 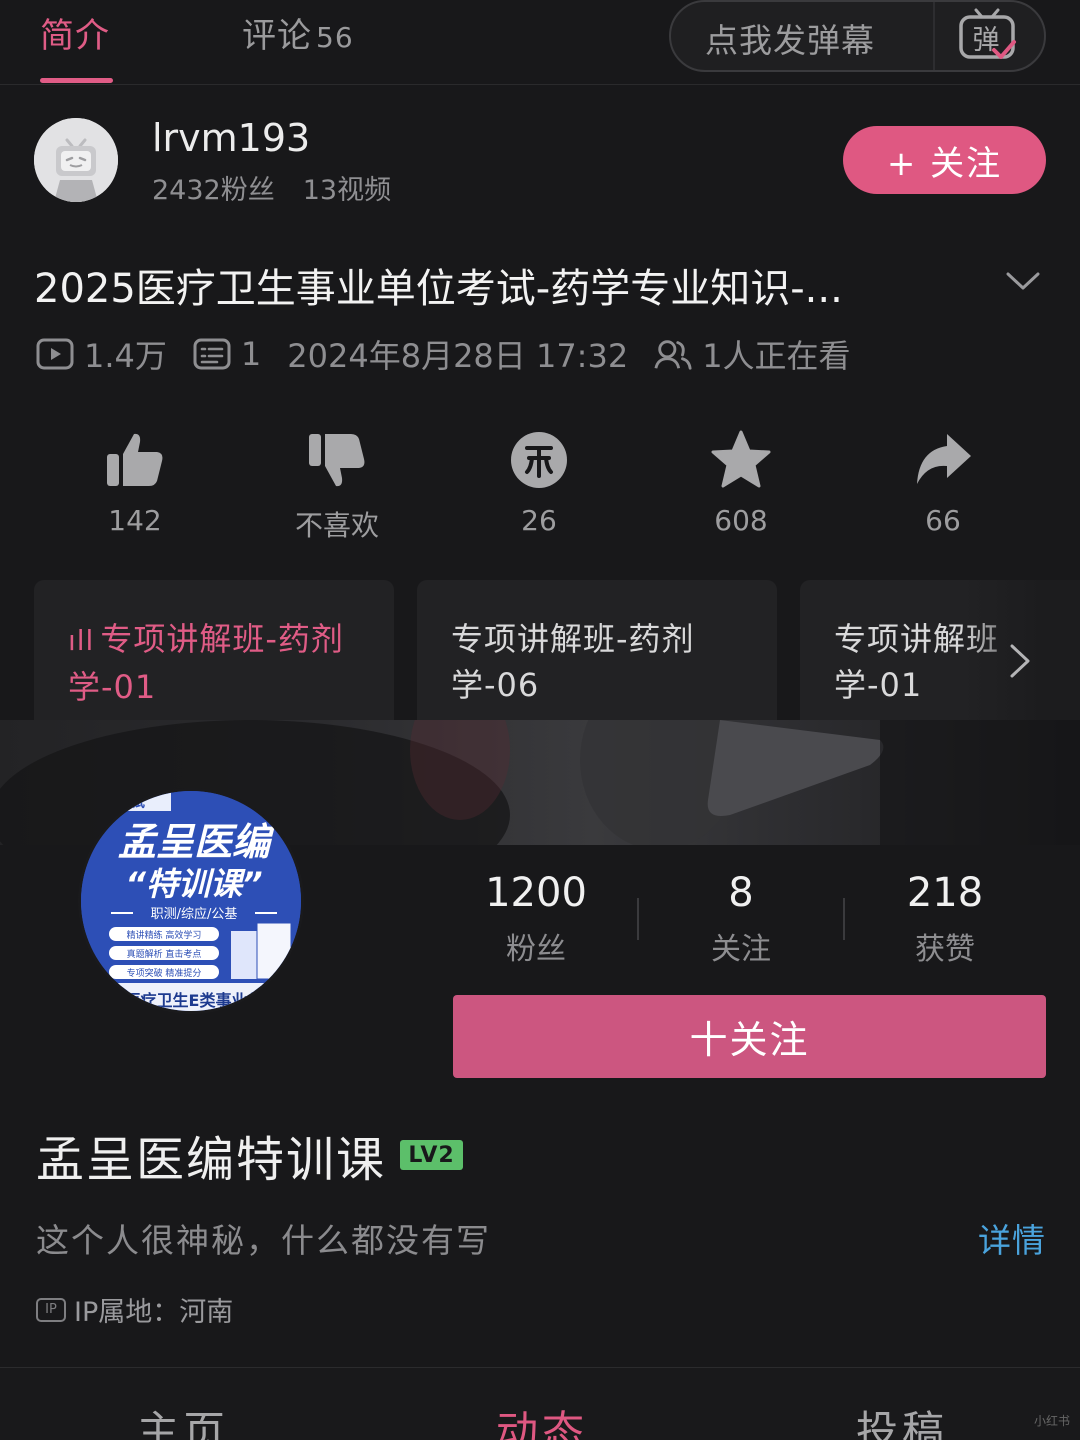 I want to click on stat-likes-number: 218, so click(x=945, y=893).